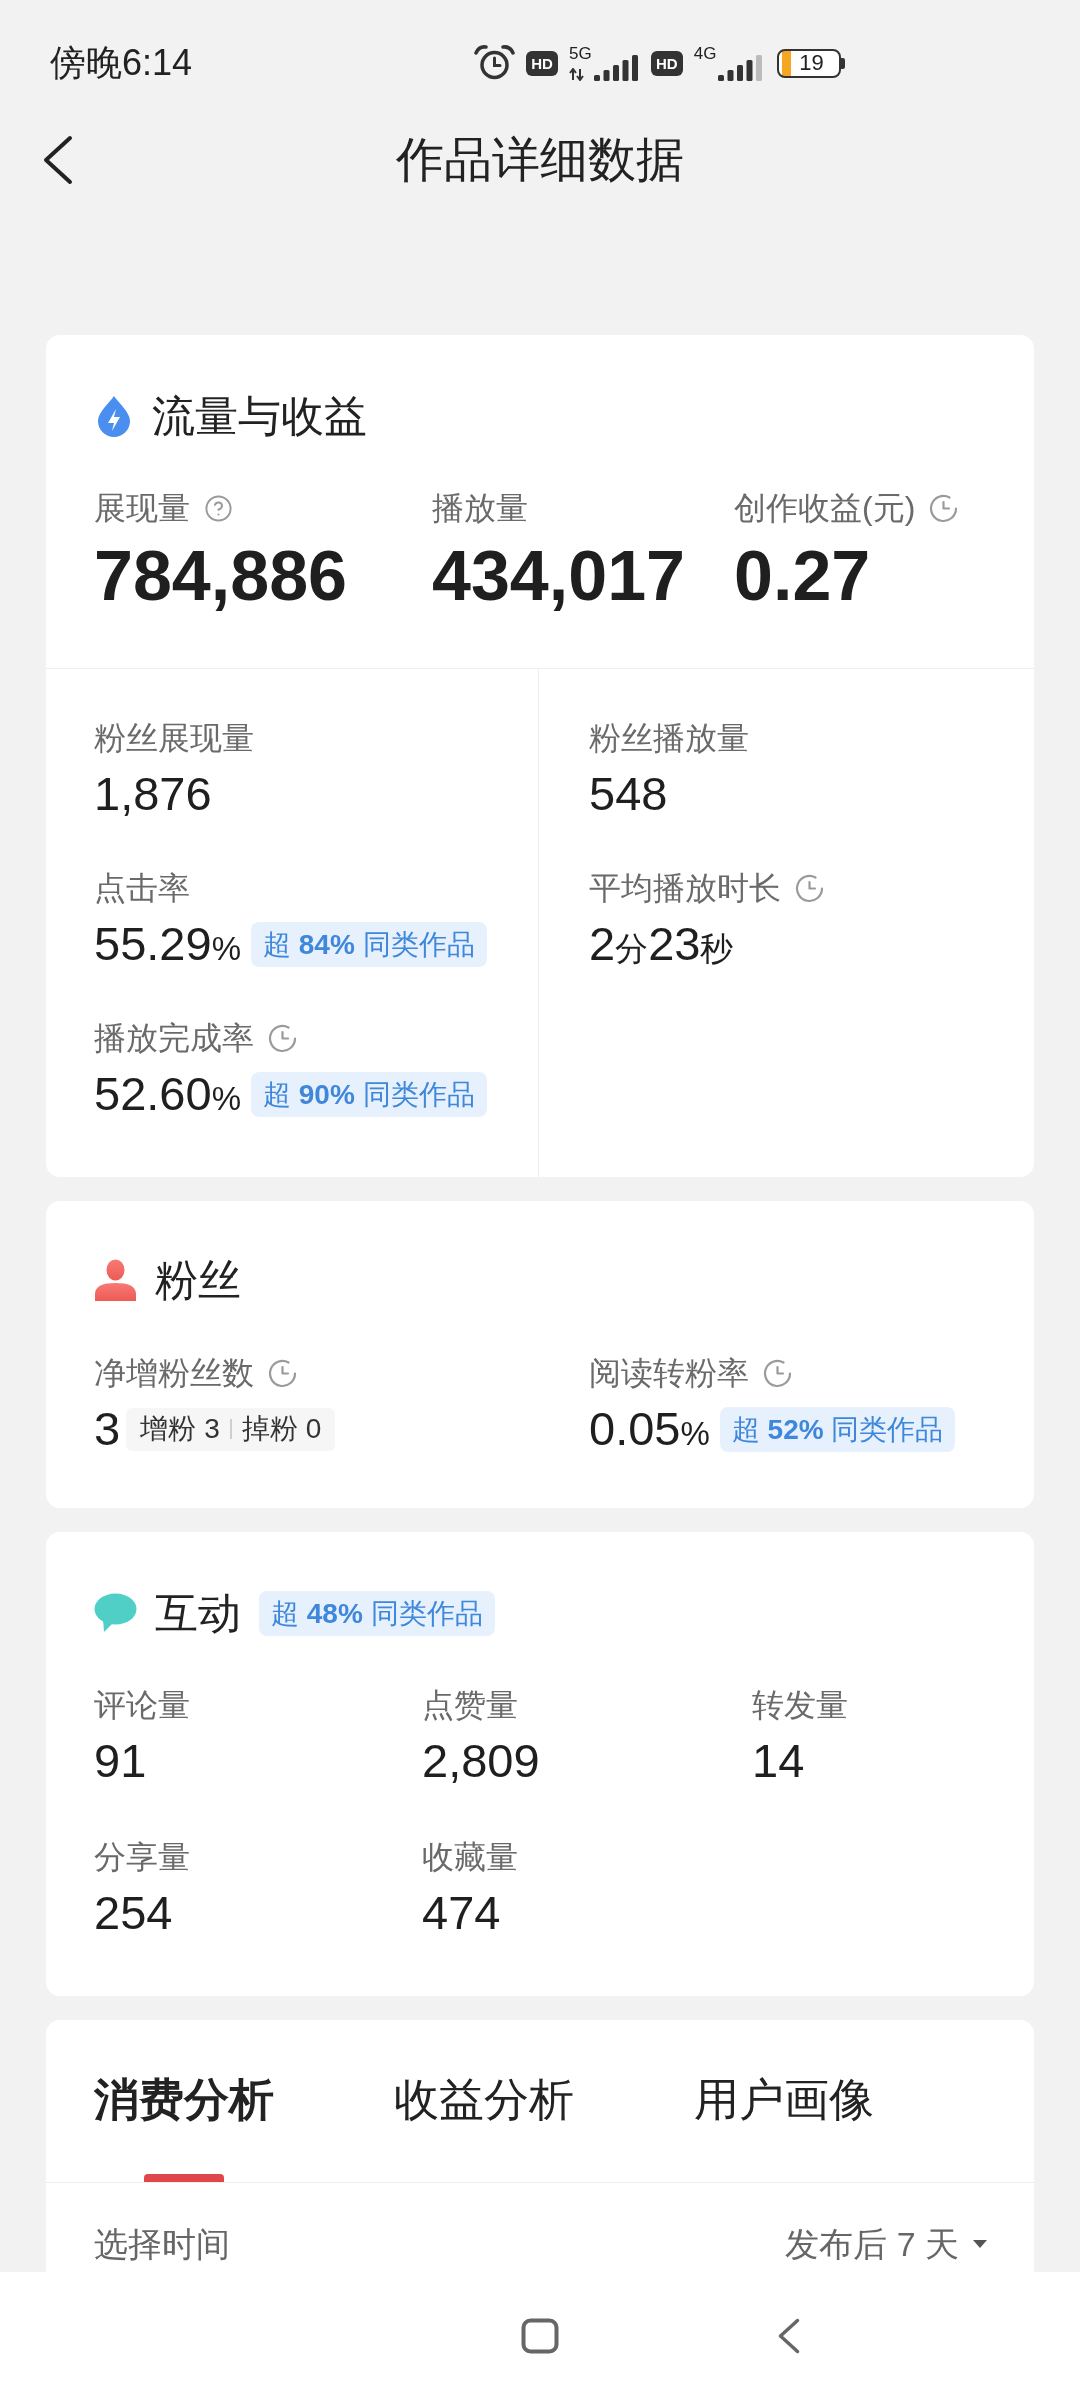  What do you see at coordinates (837, 1429) in the screenshot?
I see `percentile-badge: 超 52% 同类作品` at bounding box center [837, 1429].